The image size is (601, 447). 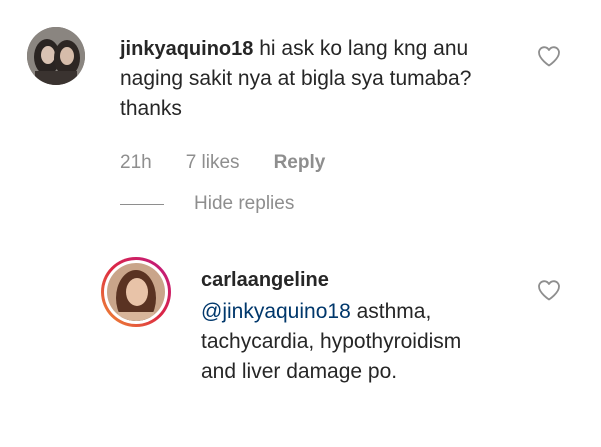 What do you see at coordinates (186, 49) in the screenshot?
I see `comment-username: jinkyaquino18` at bounding box center [186, 49].